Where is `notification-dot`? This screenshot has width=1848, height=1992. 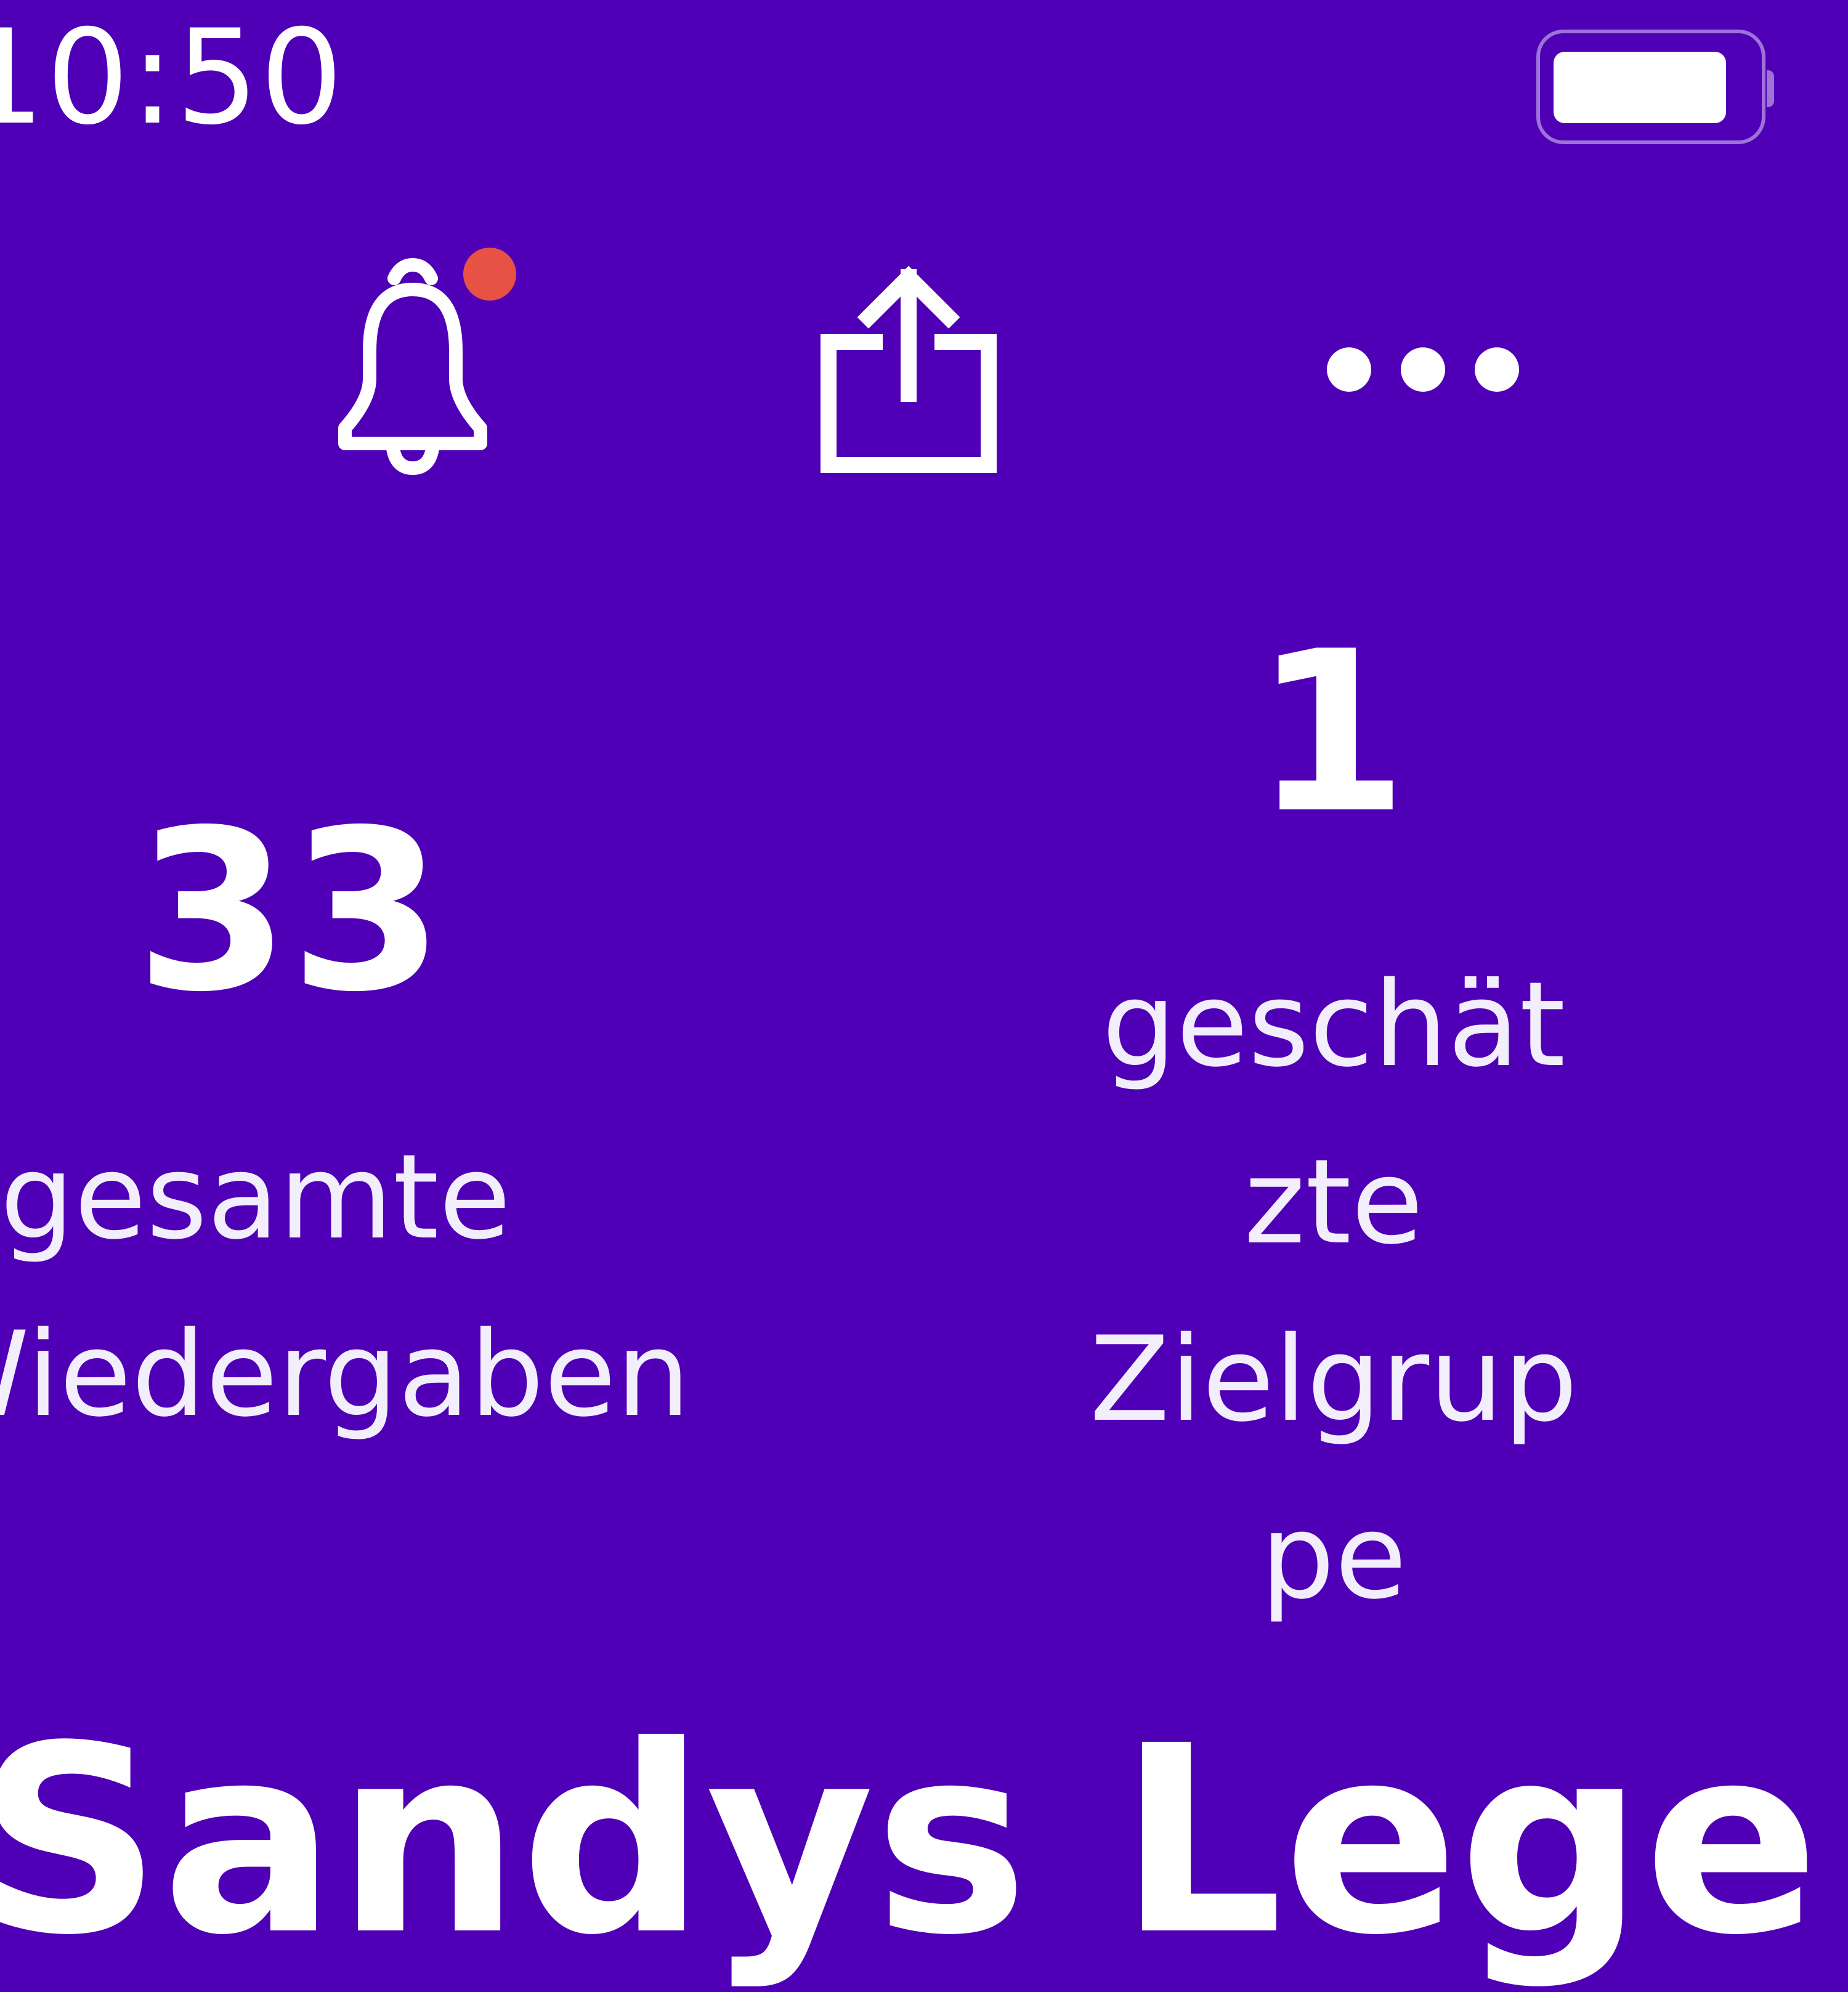 notification-dot is located at coordinates (489, 274).